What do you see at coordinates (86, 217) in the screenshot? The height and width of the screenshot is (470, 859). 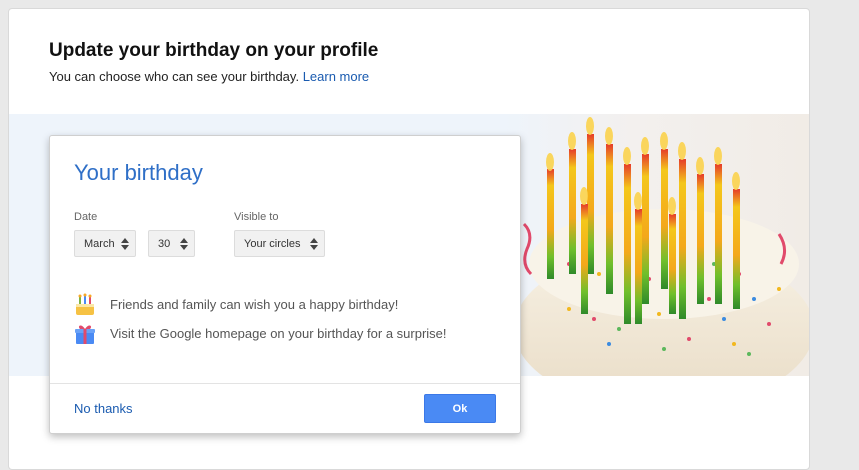 I see `date-label: Date` at bounding box center [86, 217].